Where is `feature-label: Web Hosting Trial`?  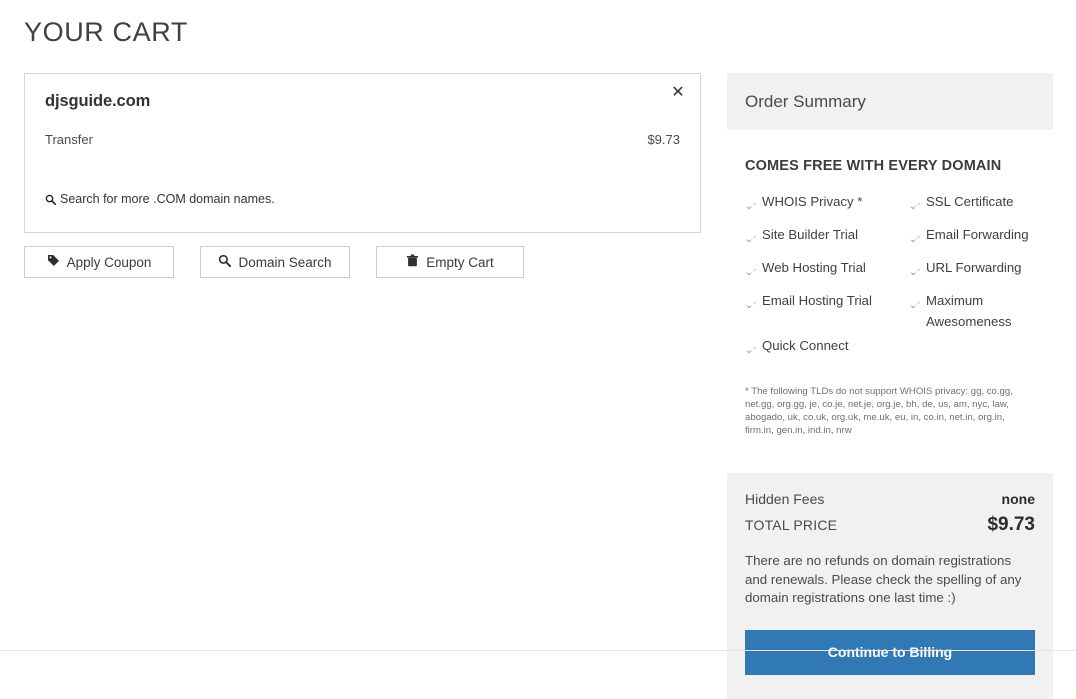 feature-label: Web Hosting Trial is located at coordinates (814, 267).